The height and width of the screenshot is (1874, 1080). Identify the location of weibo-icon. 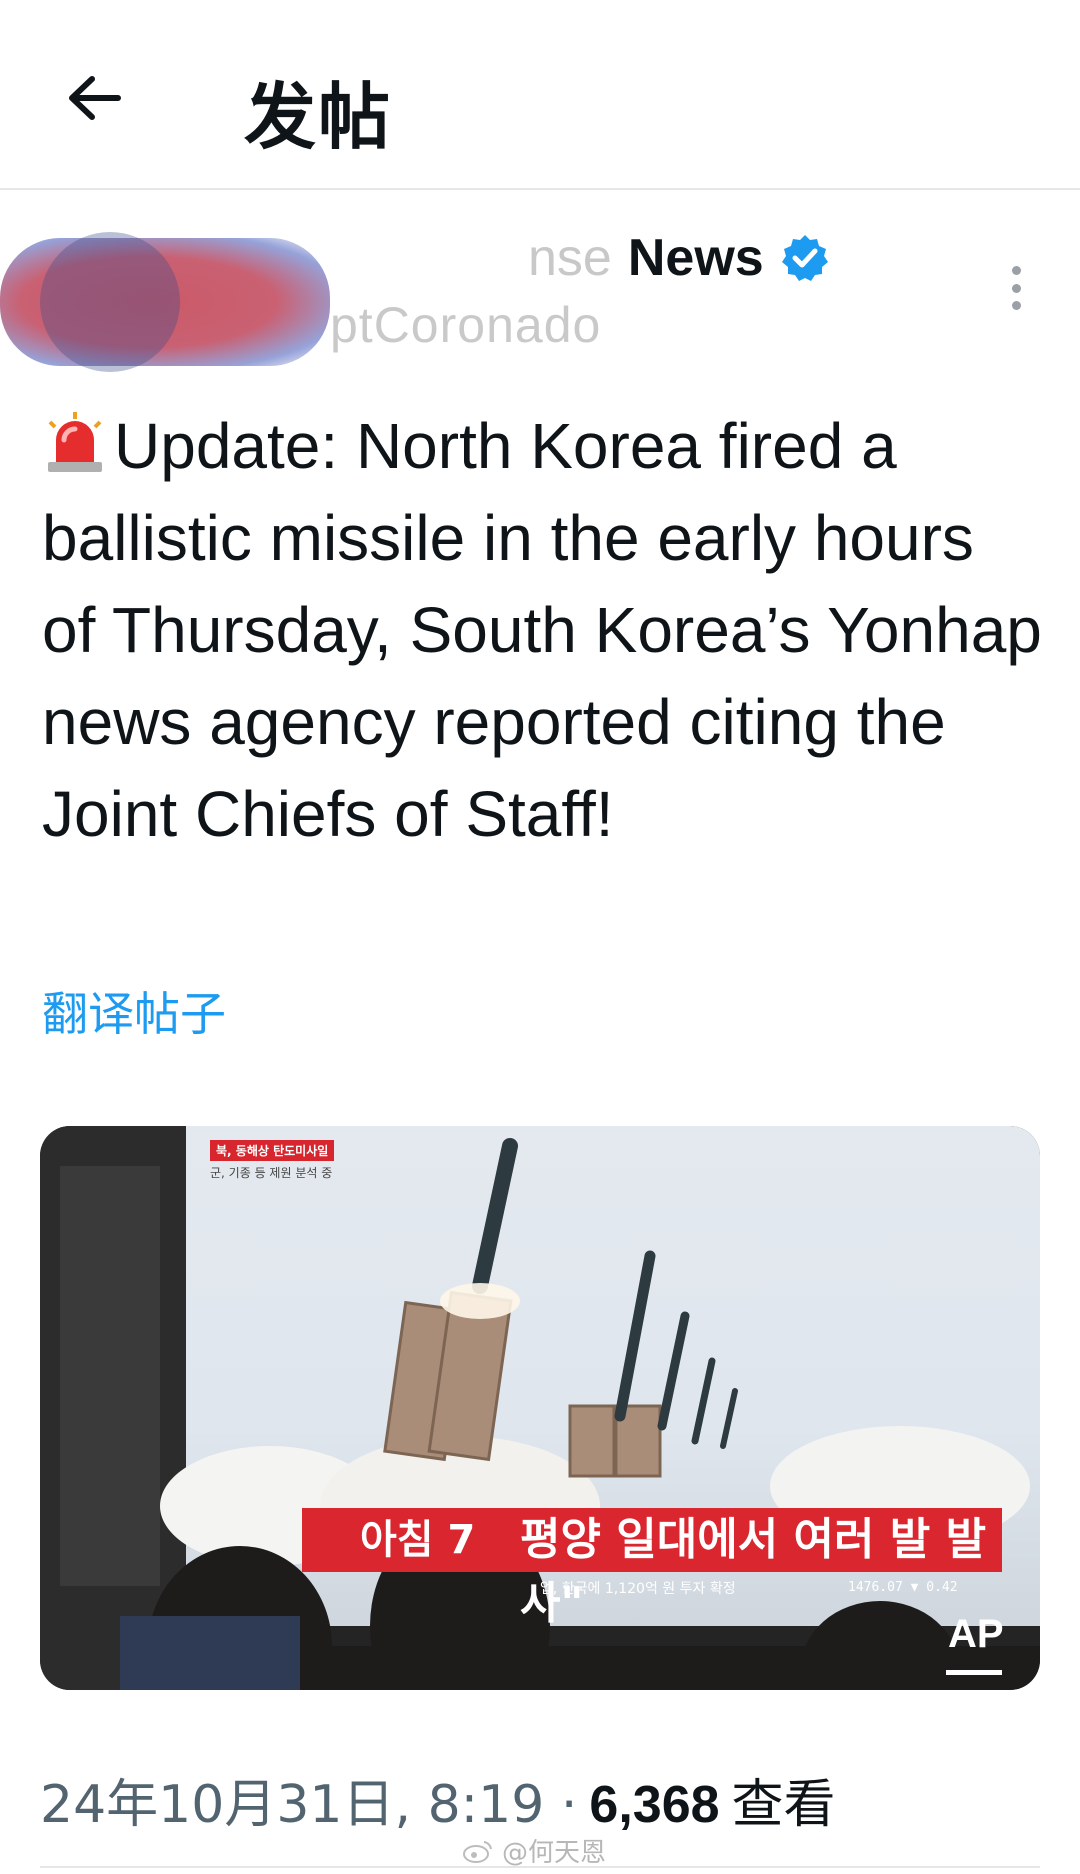
(477, 1851).